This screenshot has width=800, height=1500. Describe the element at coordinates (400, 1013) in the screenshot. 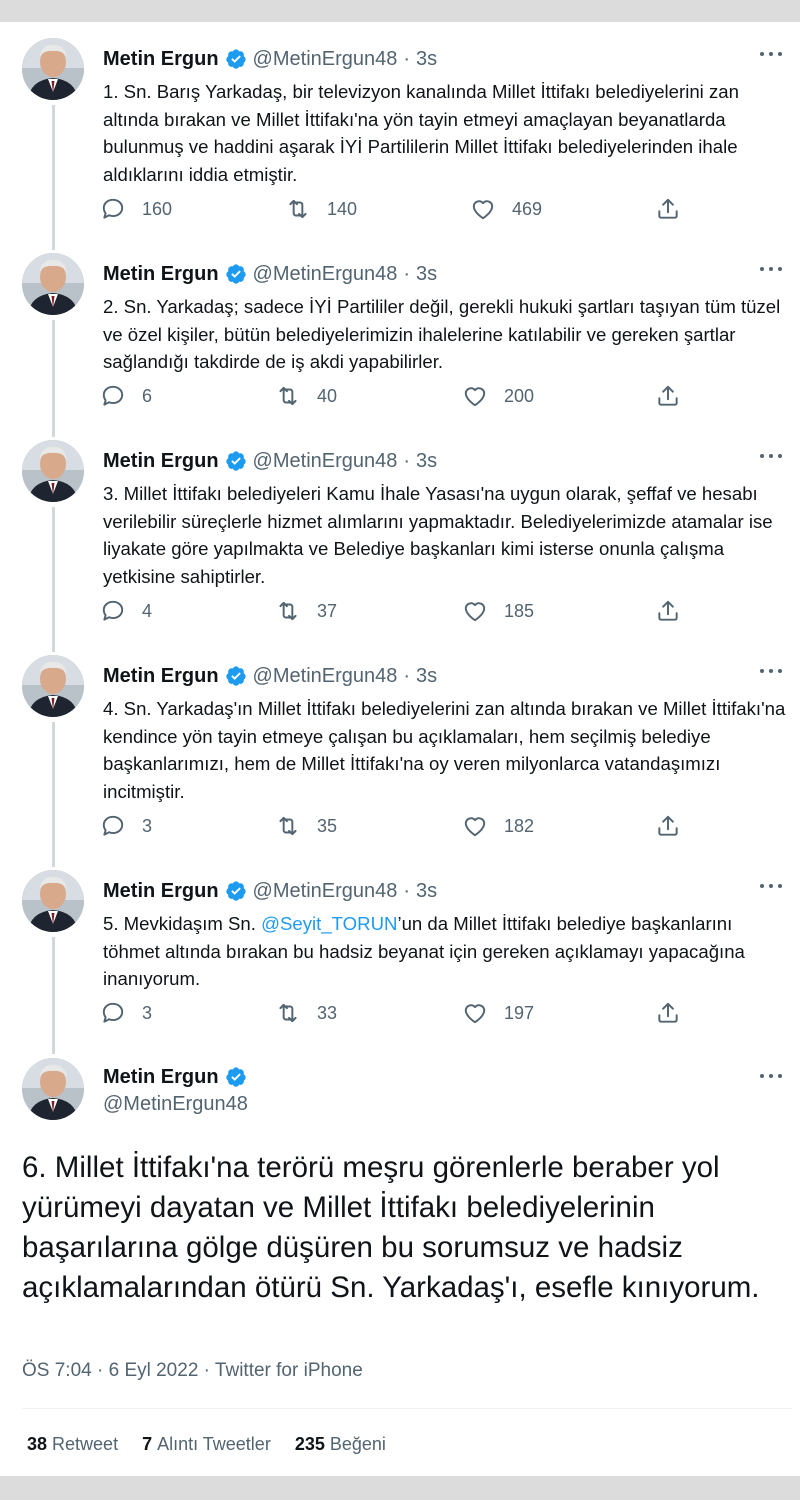

I see `tweet-actions: 3 33 197` at that location.